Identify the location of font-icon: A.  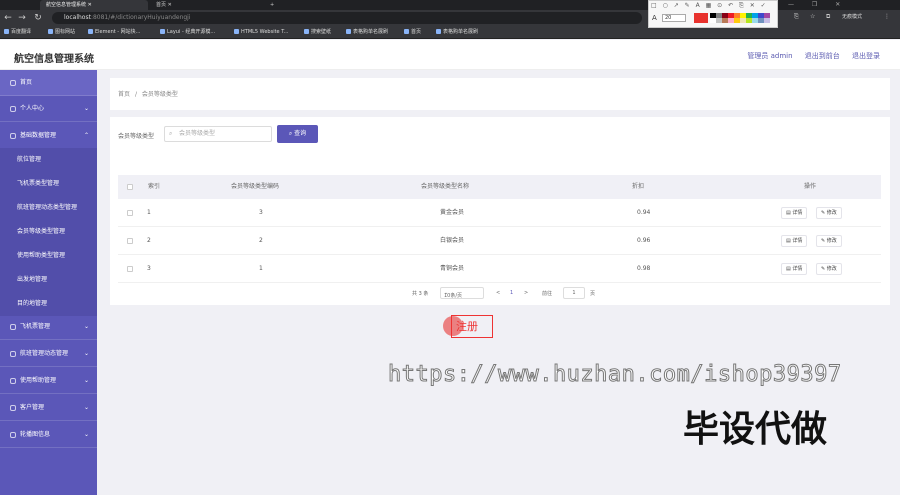
(654, 18).